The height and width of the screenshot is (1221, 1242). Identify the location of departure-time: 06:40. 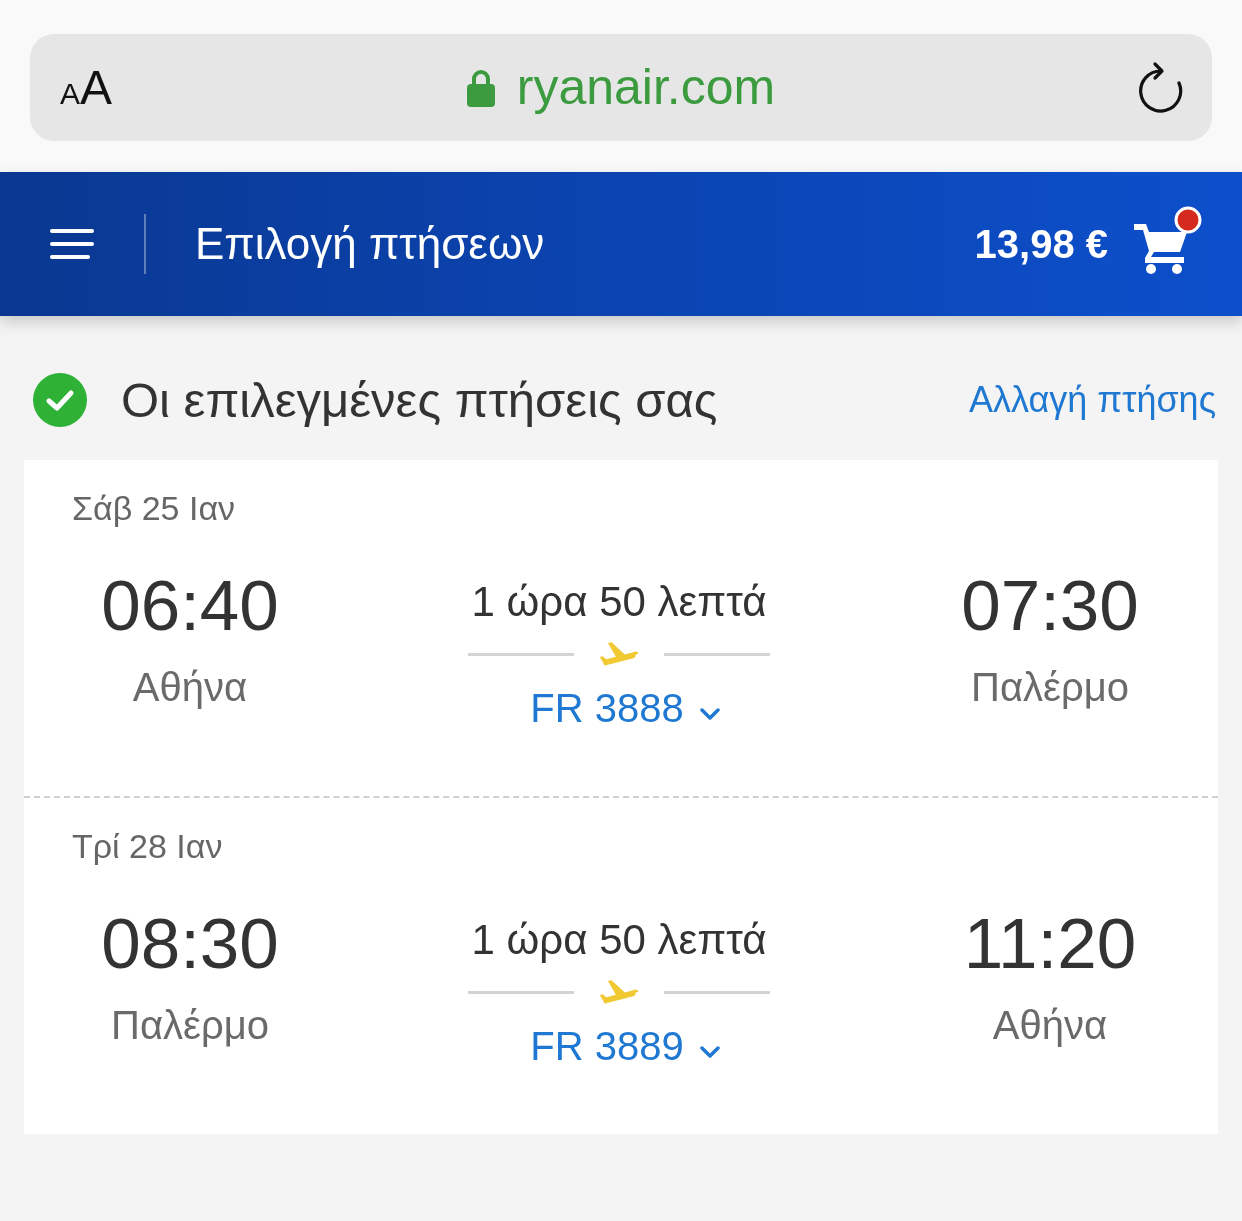
(190, 606).